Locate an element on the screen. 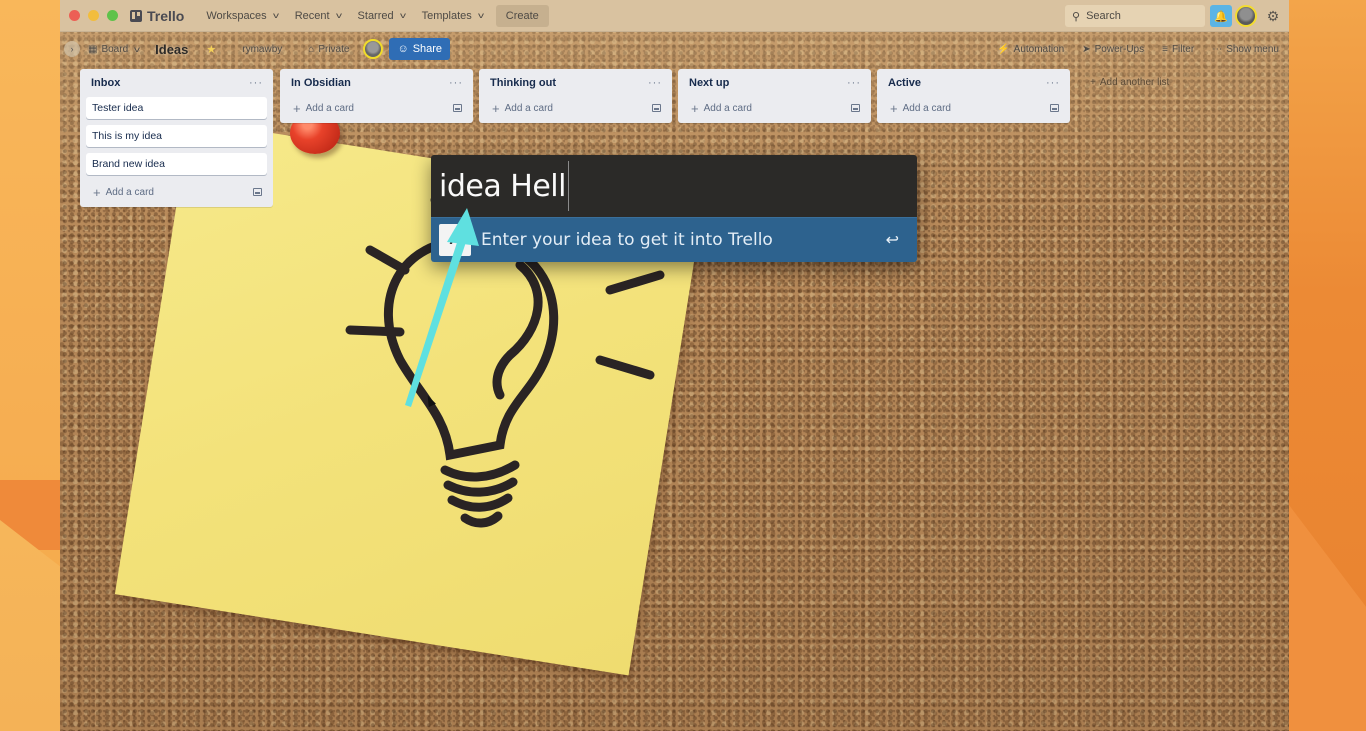  filter-button: ≡ Filter is located at coordinates (1178, 49).